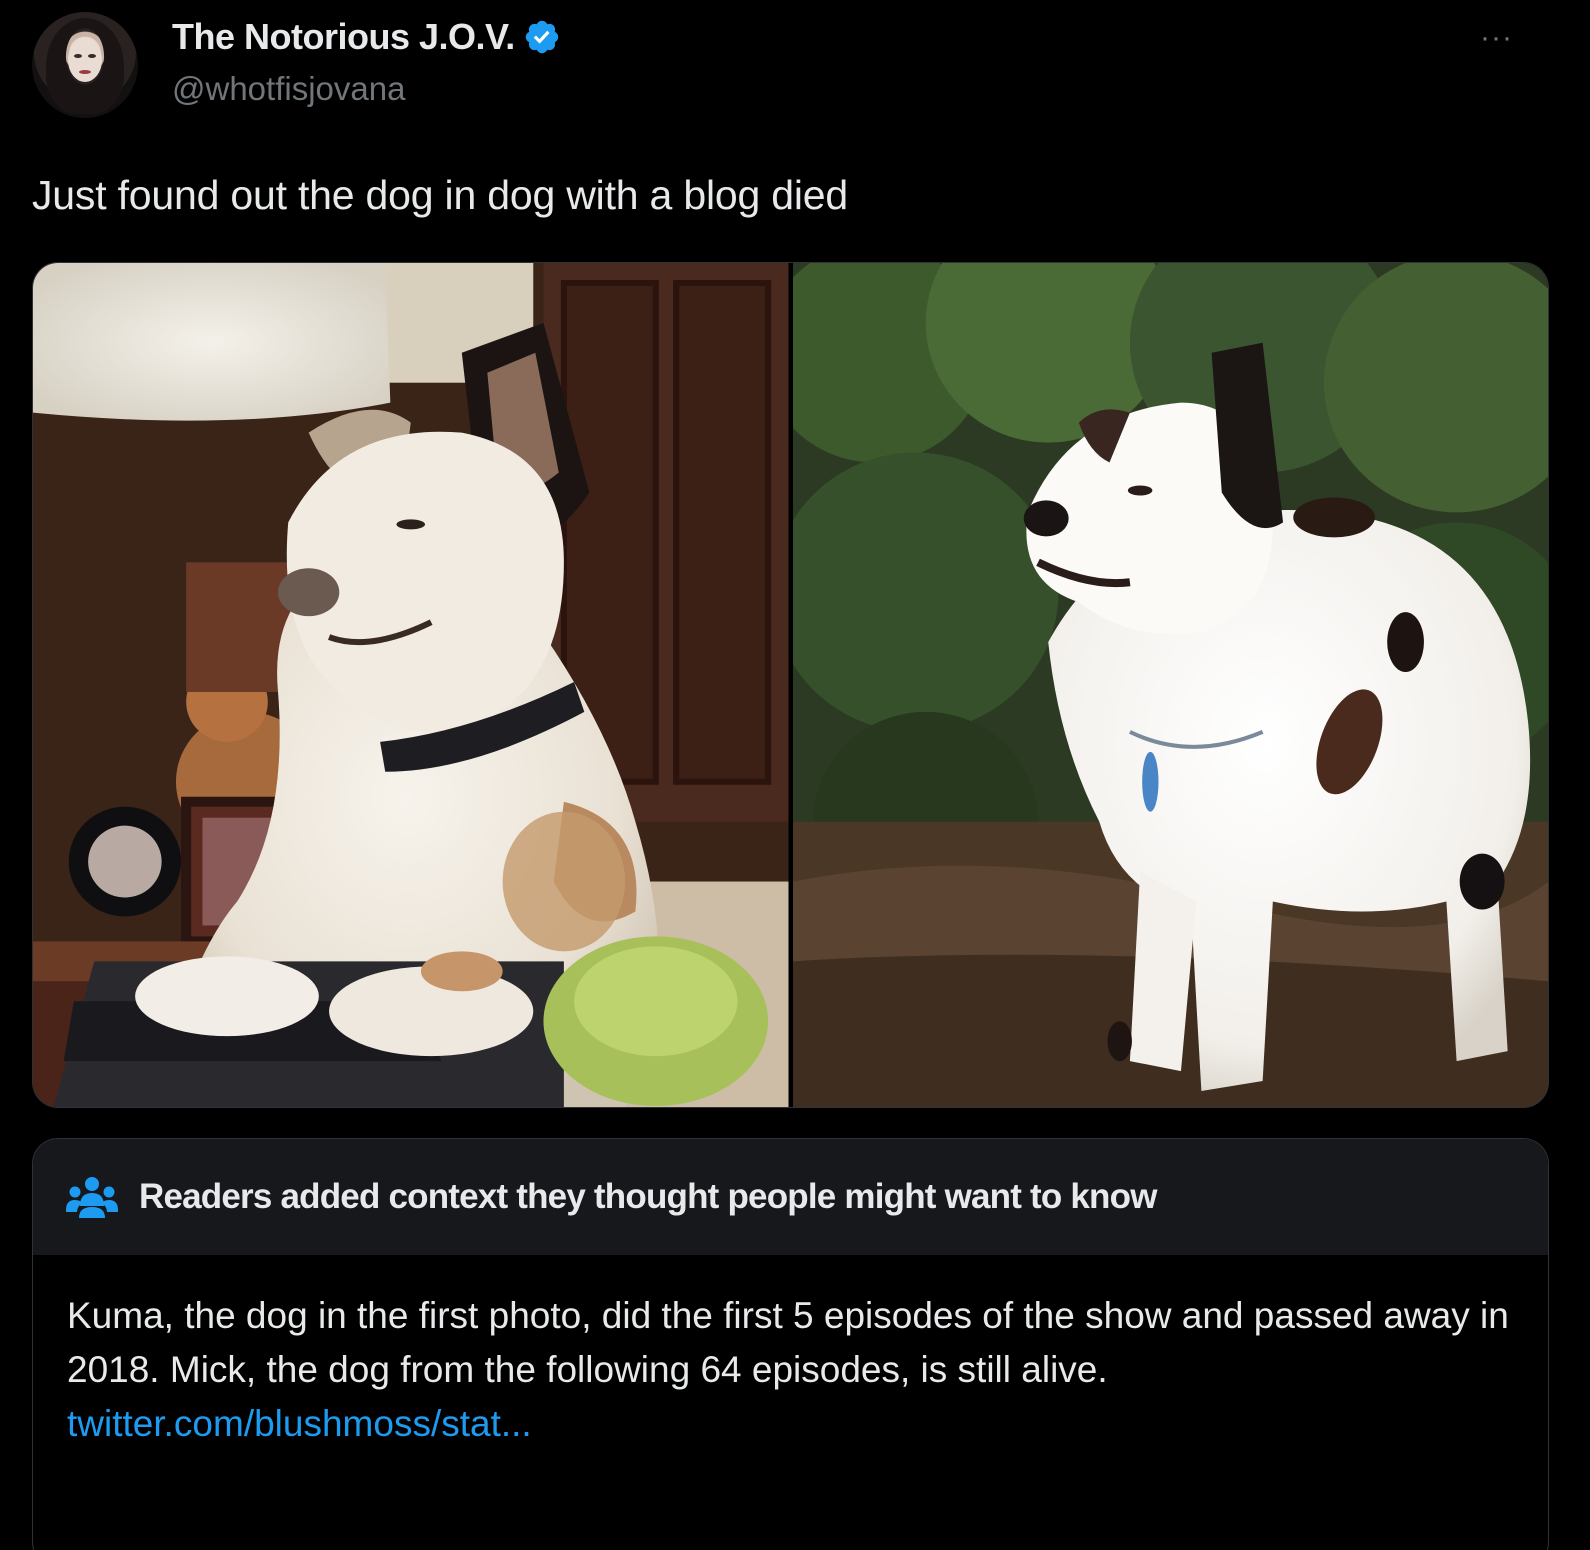 The width and height of the screenshot is (1590, 1550). What do you see at coordinates (288, 89) in the screenshot?
I see `handle: @whotfisjovana` at bounding box center [288, 89].